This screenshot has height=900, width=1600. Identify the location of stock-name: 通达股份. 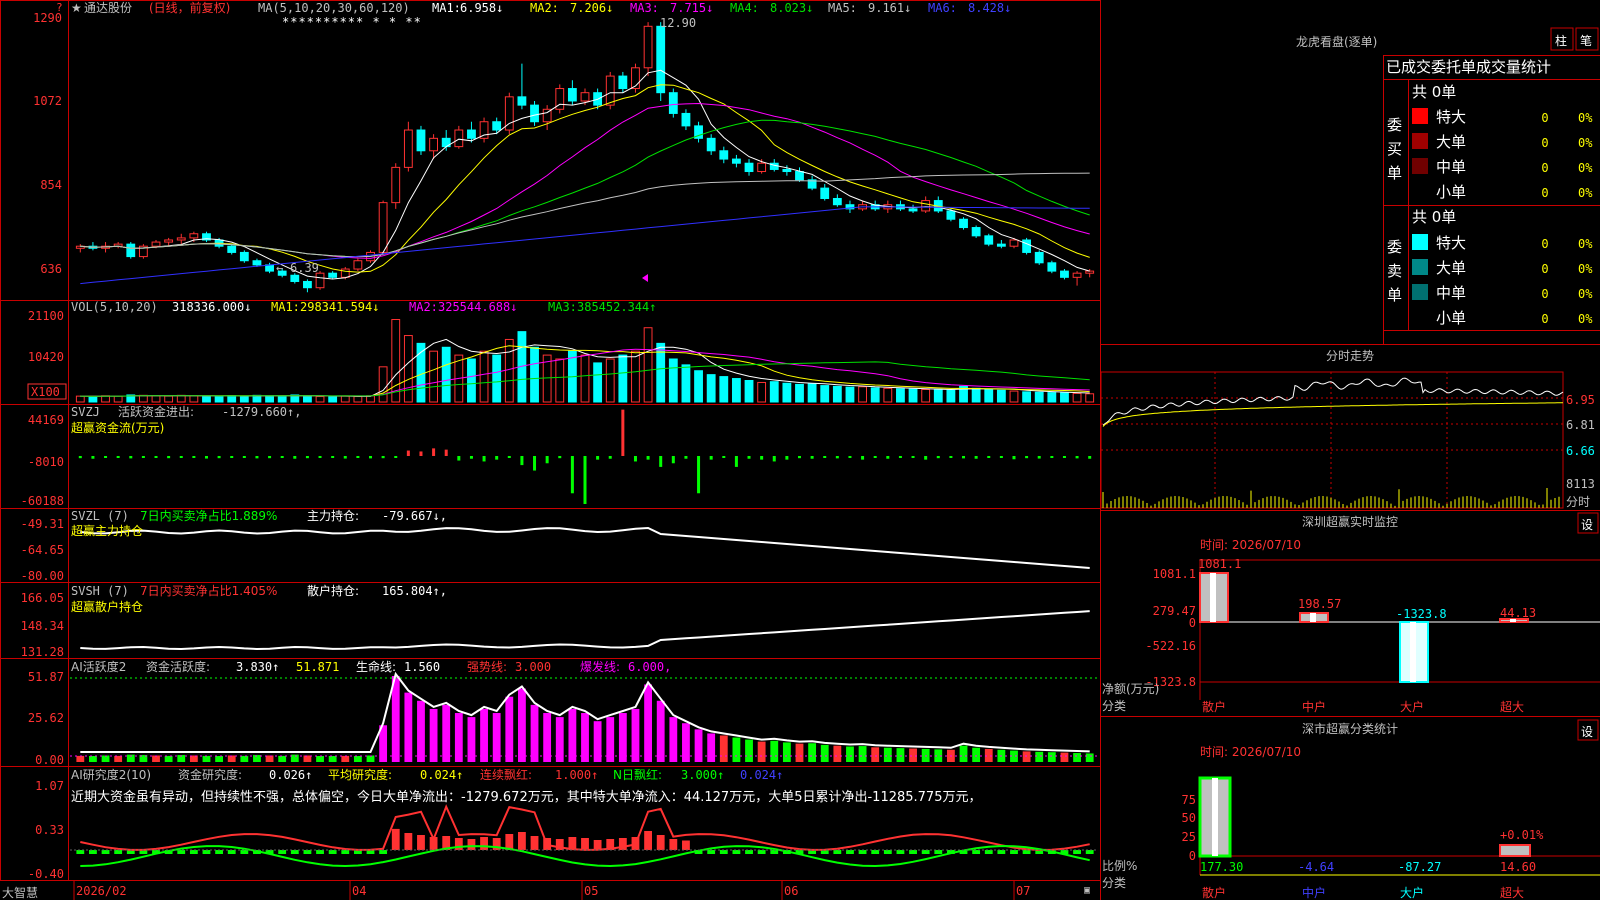
(108, 8).